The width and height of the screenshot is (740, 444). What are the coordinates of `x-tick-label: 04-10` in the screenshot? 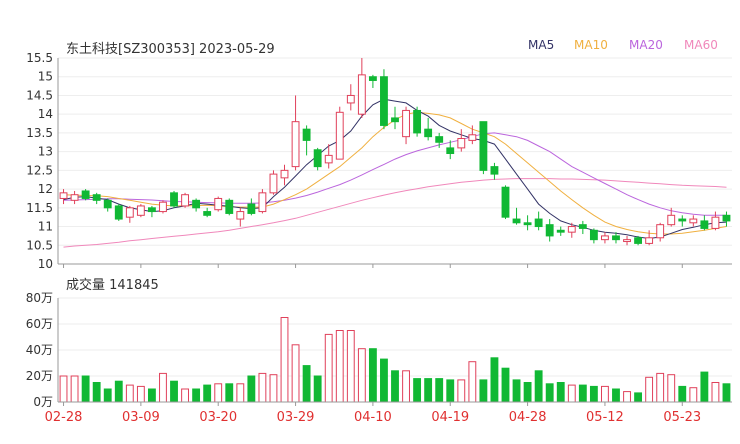 It's located at (373, 417).